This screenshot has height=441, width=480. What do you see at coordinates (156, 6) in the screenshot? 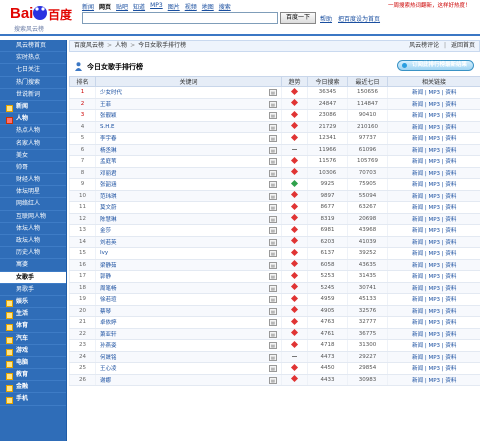
I see `nav-mp3: MP3` at bounding box center [156, 6].